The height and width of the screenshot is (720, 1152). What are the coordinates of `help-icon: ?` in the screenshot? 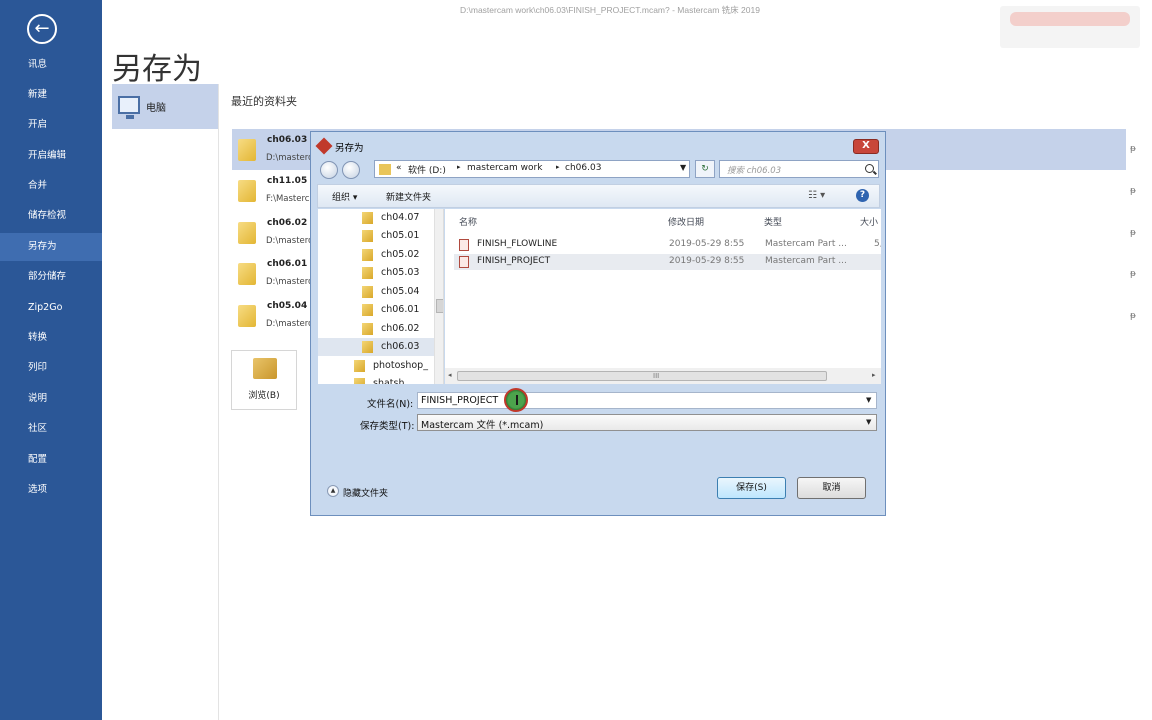 It's located at (862, 195).